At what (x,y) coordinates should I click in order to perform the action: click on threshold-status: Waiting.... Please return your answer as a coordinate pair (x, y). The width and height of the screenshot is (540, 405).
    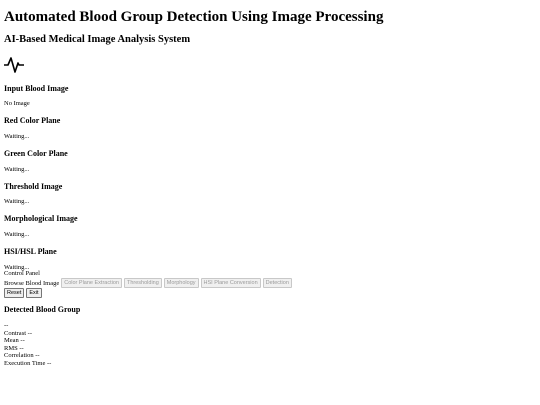
    Looking at the image, I should click on (17, 201).